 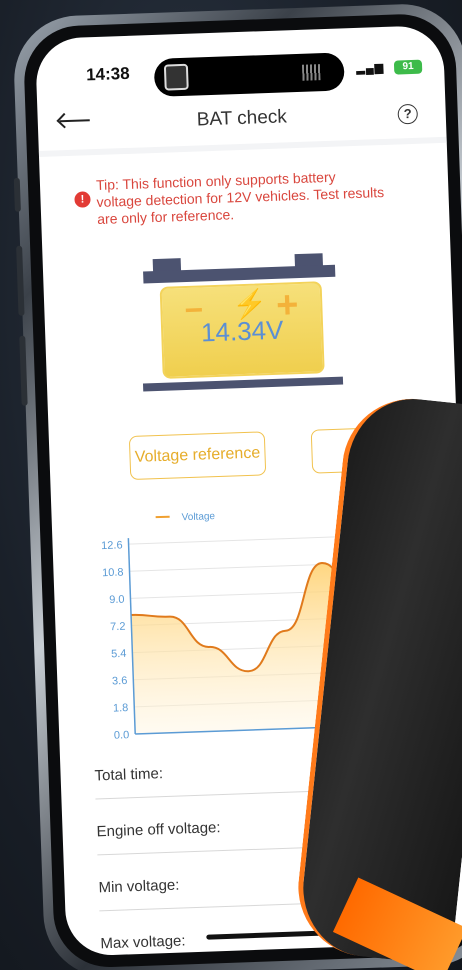 What do you see at coordinates (117, 600) in the screenshot?
I see `y-tick-label: 9.0` at bounding box center [117, 600].